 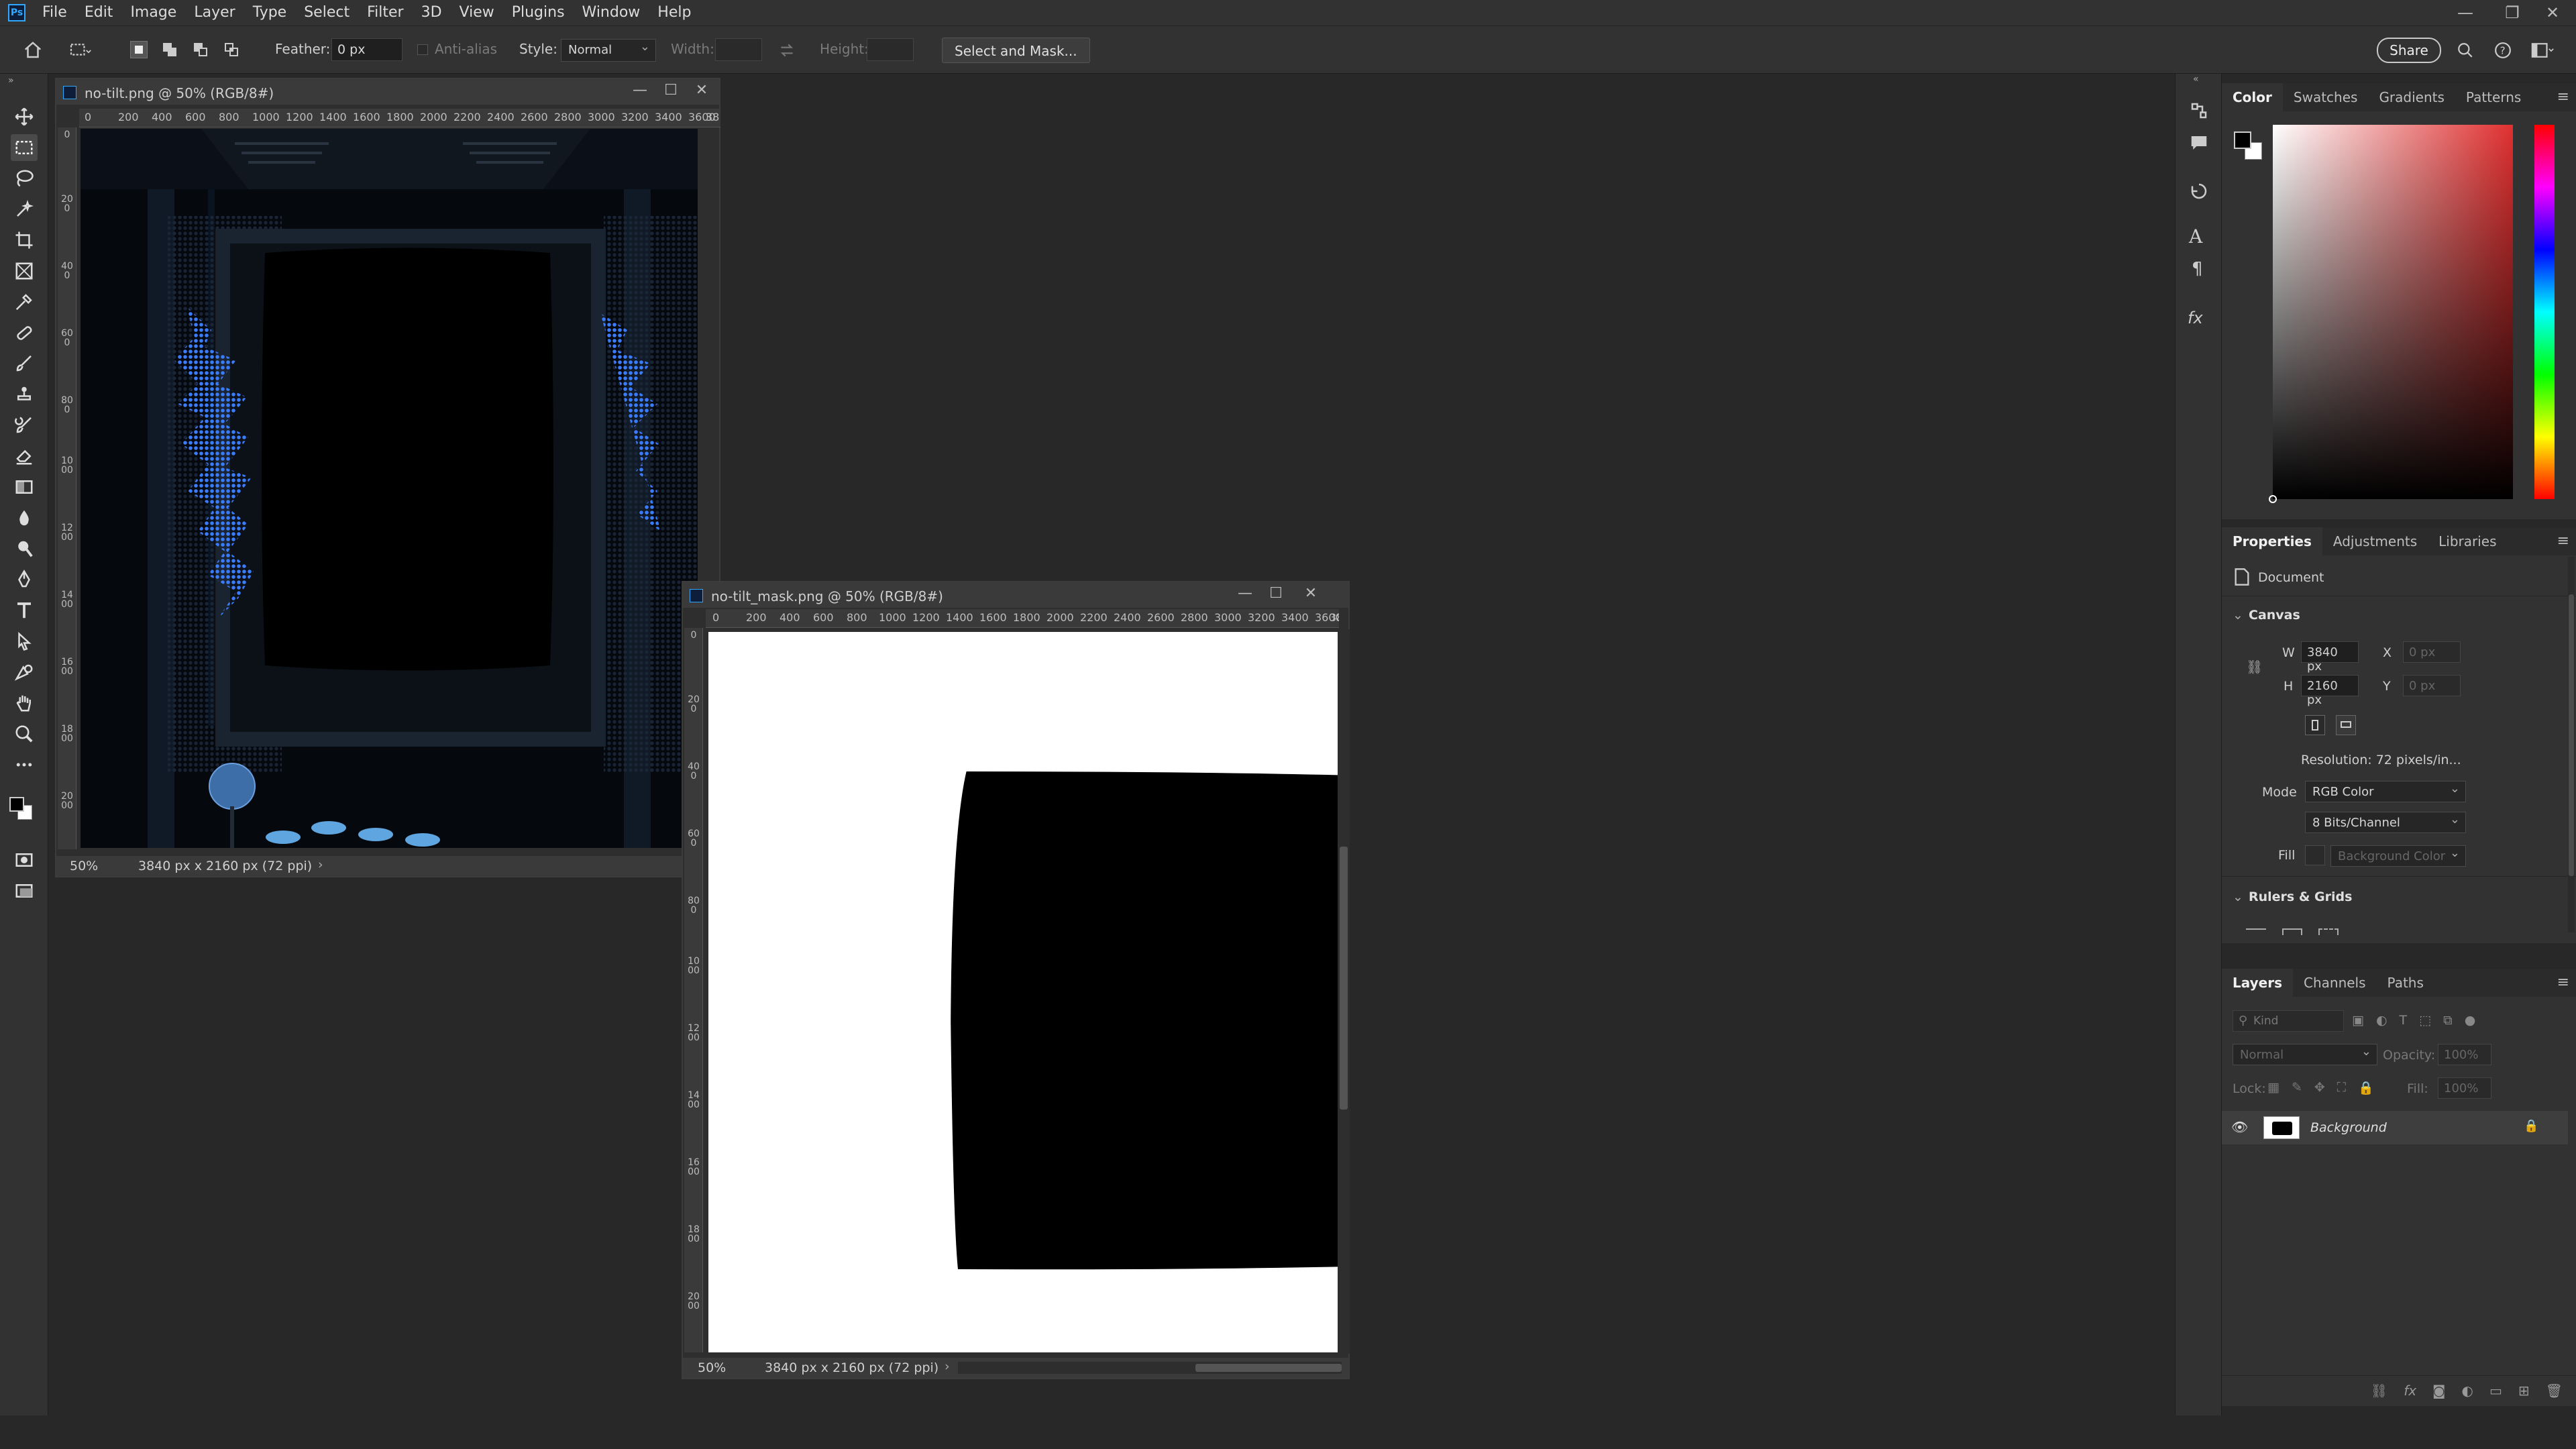 I want to click on shape-tool-icon, so click(x=24, y=672).